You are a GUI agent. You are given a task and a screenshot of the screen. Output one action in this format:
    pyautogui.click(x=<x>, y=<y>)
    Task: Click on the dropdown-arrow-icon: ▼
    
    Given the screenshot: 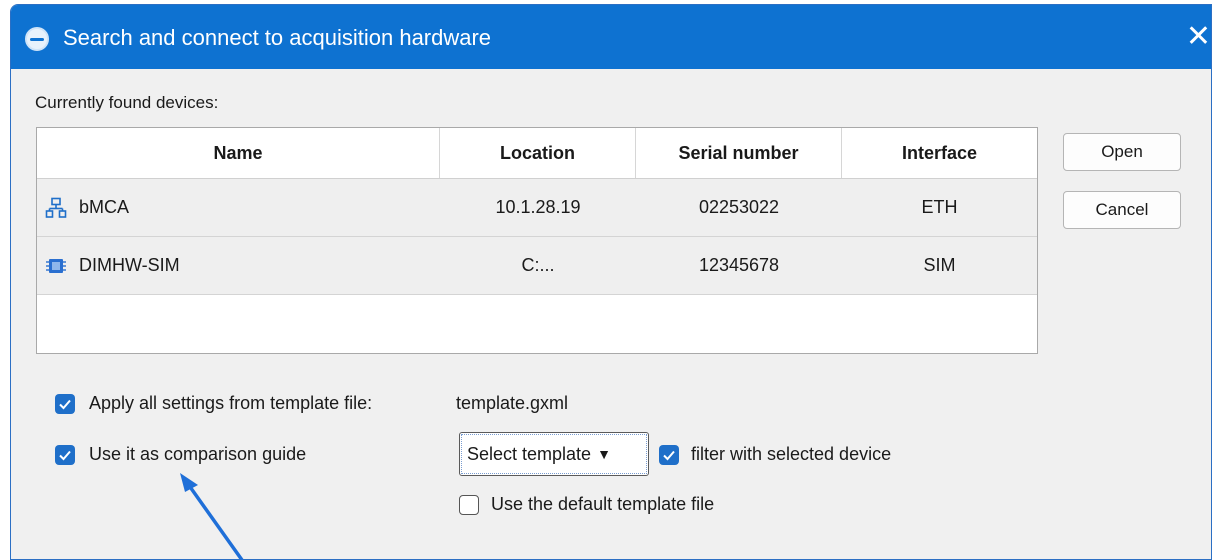 What is the action you would take?
    pyautogui.click(x=604, y=454)
    